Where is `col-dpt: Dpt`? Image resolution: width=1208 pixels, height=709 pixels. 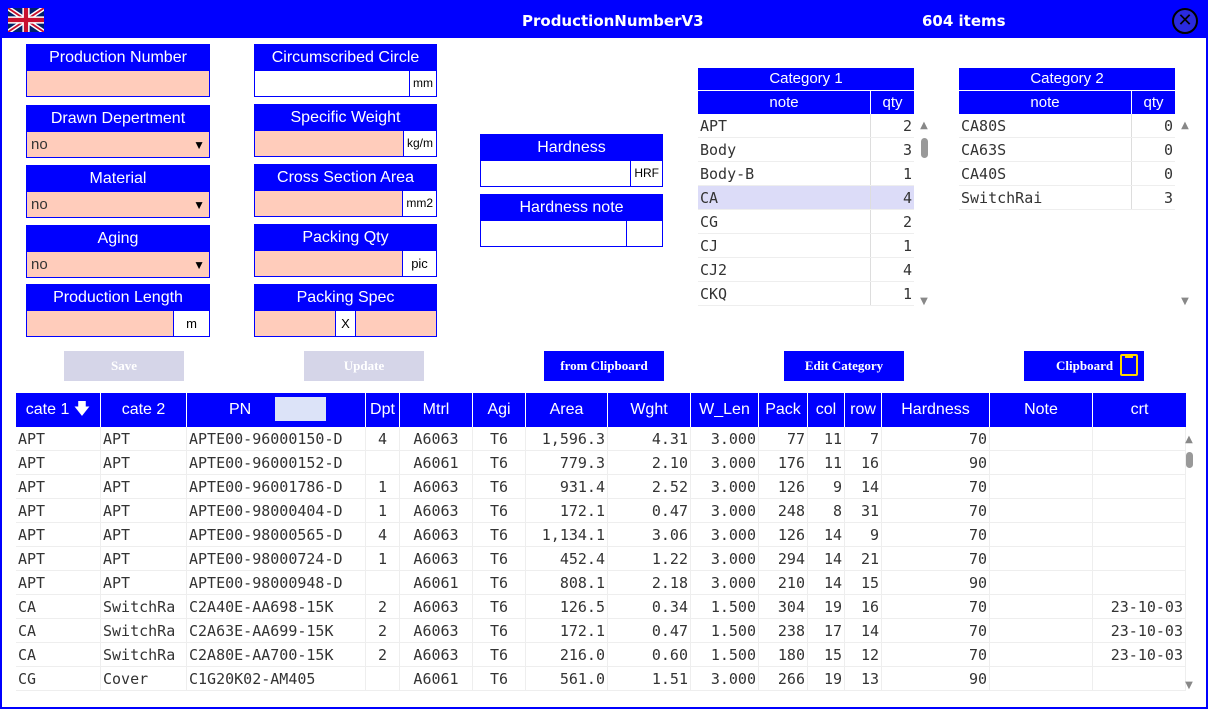 col-dpt: Dpt is located at coordinates (383, 410).